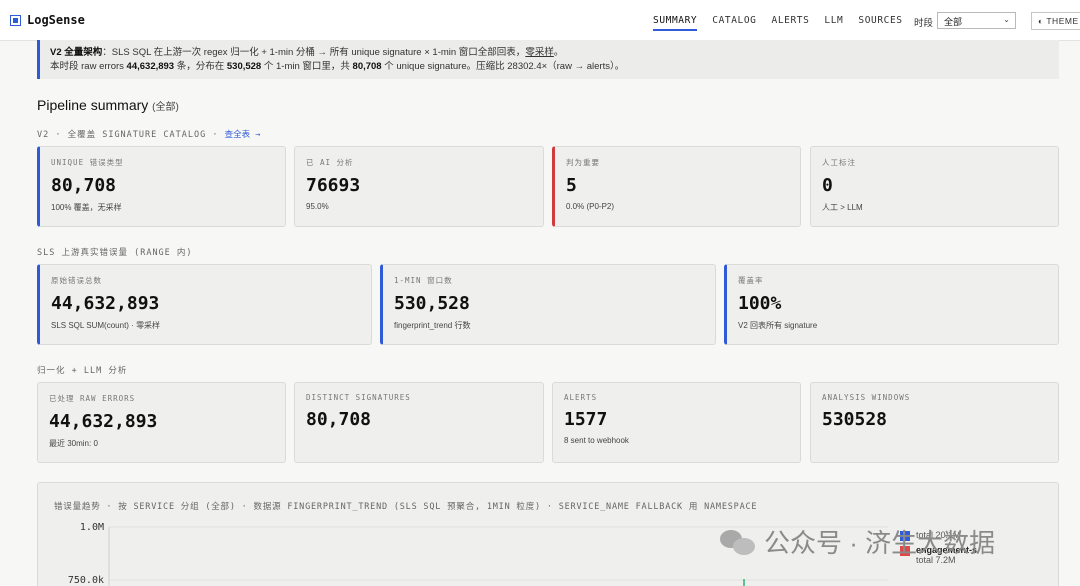 Image resolution: width=1080 pixels, height=586 pixels. Describe the element at coordinates (778, 325) in the screenshot. I see `stat-note: V2 回表所有 signature` at that location.